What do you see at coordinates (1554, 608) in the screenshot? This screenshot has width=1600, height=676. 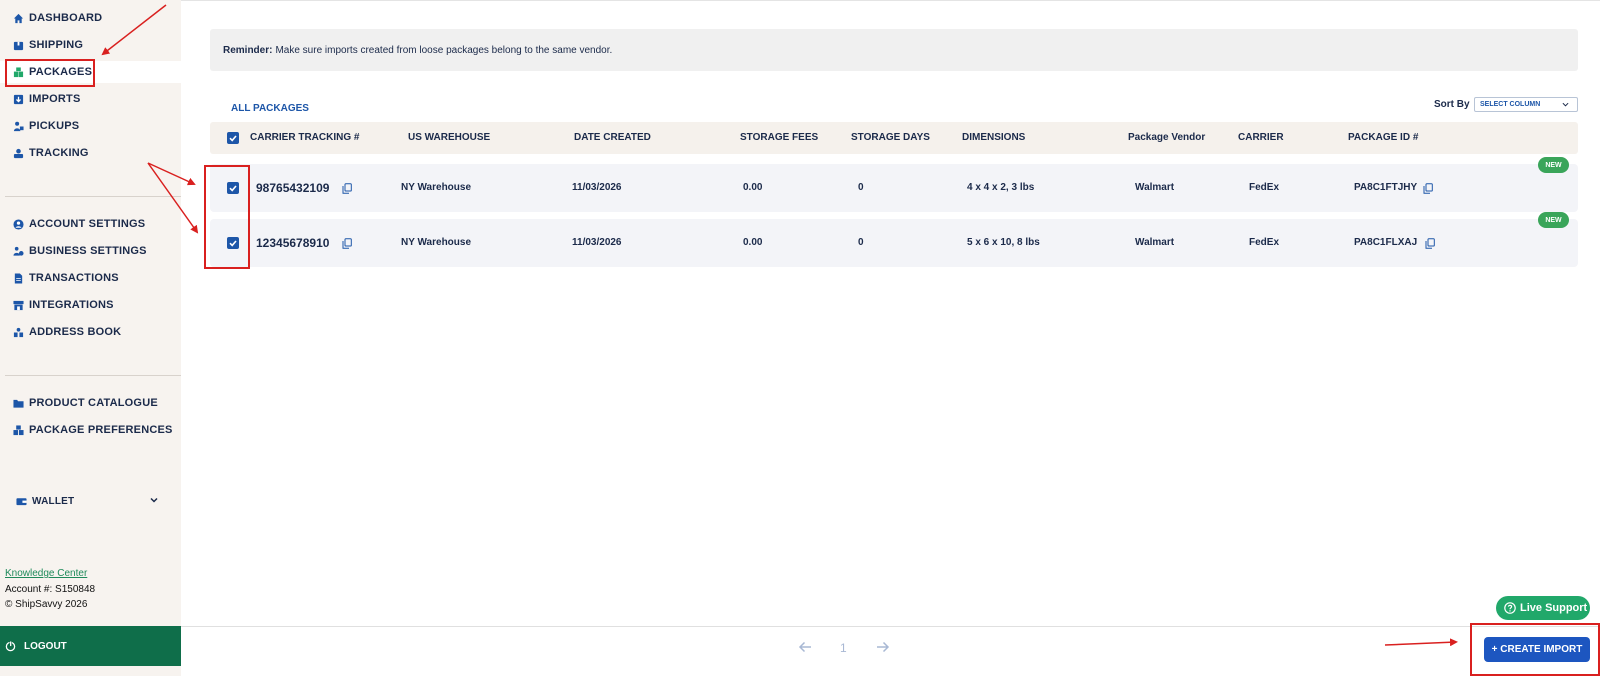 I see `live-support-label: Live Support` at bounding box center [1554, 608].